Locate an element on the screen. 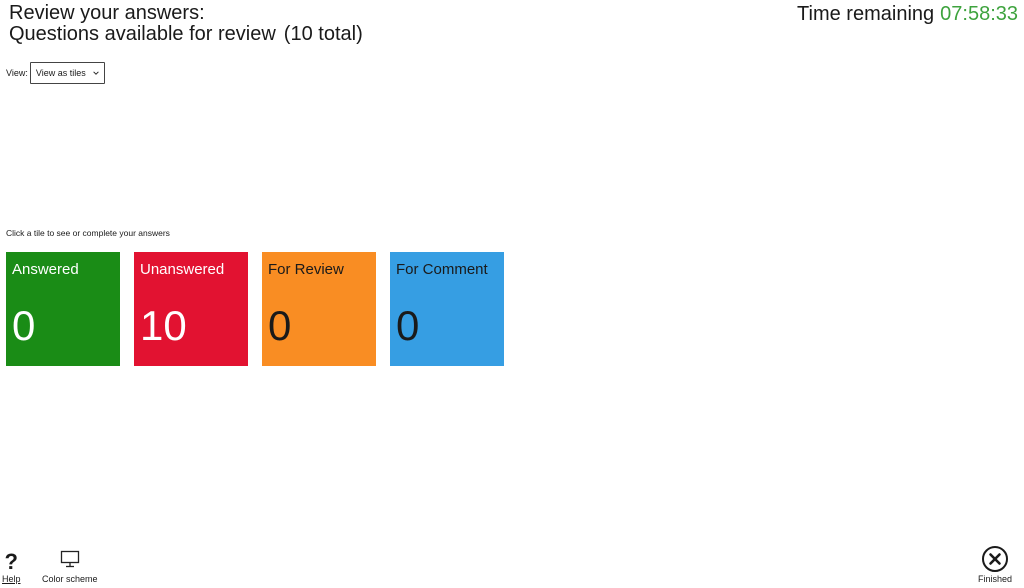 This screenshot has height=588, width=1024. view-select-value: View as tiles is located at coordinates (60, 73).